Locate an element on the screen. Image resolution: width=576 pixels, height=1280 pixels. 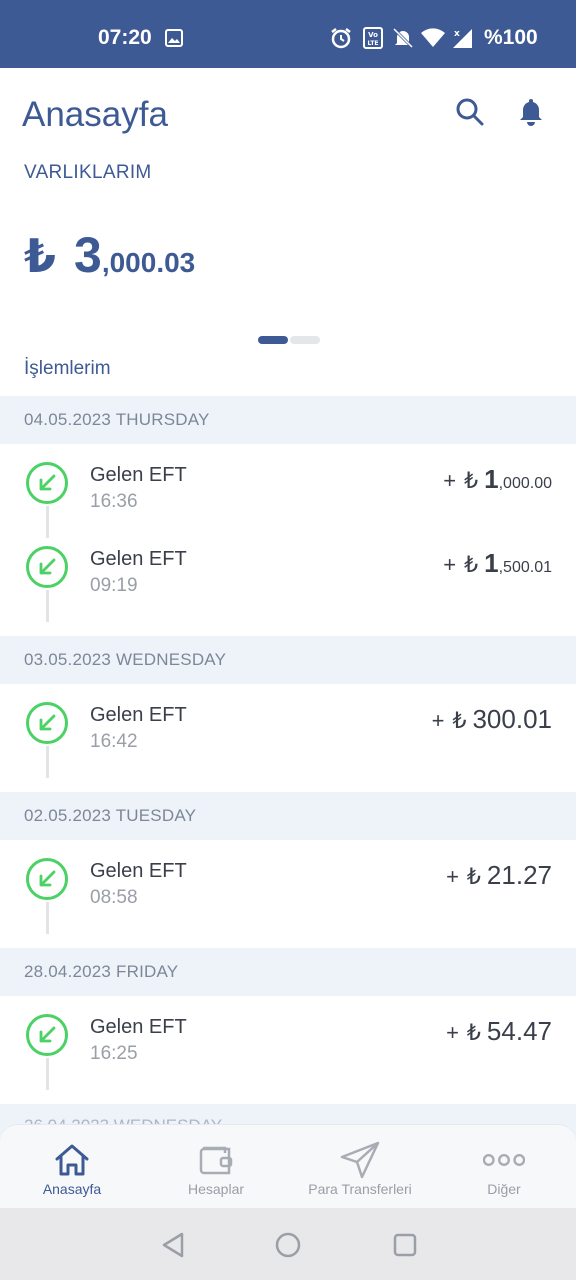
nav-home: Anasayfa is located at coordinates (72, 1166).